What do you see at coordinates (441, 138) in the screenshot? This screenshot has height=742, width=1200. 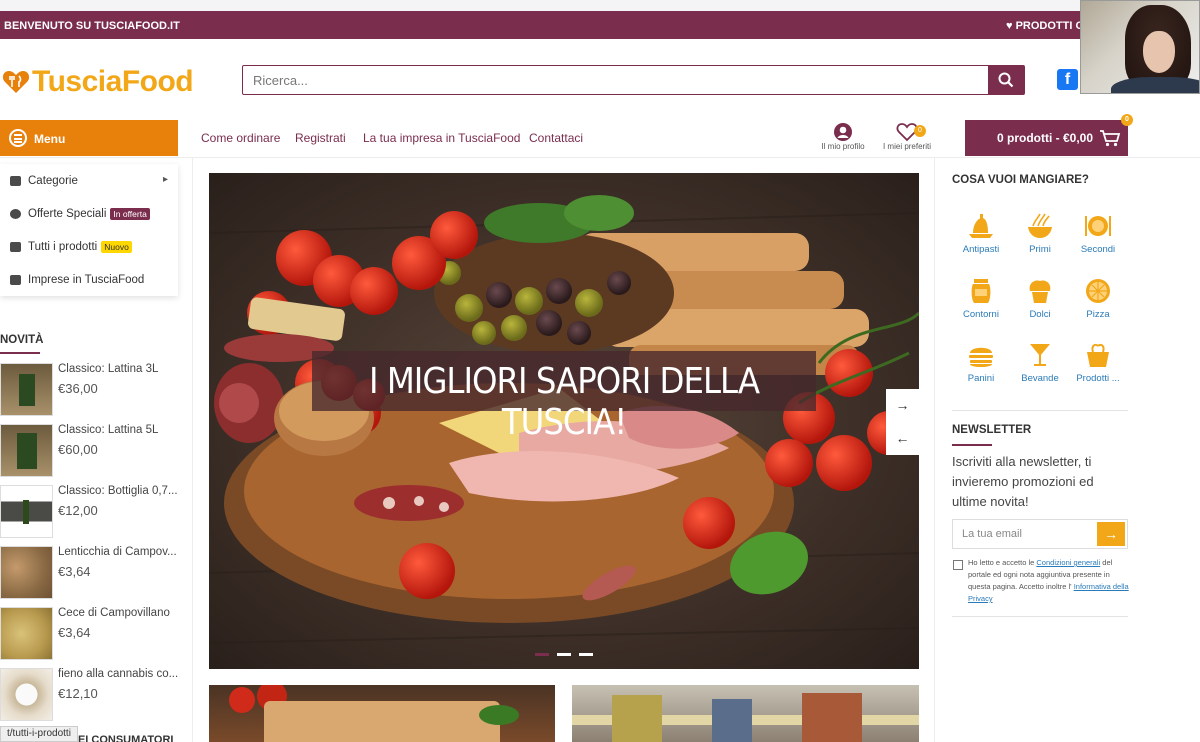 I see `nav-link-impresa: La tua impresa in TusciaFood` at bounding box center [441, 138].